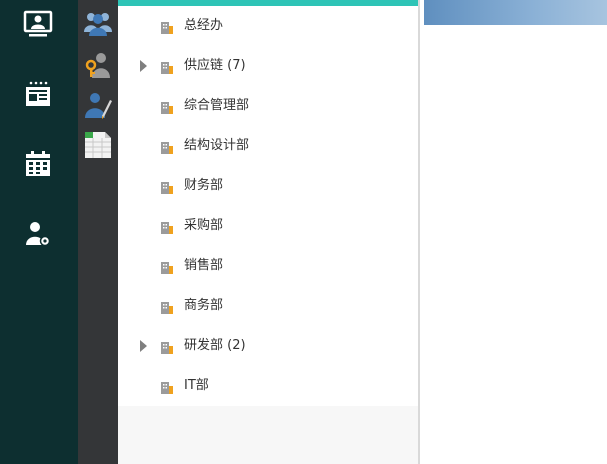  I want to click on tree-item-department: 供应链 (7), so click(268, 66).